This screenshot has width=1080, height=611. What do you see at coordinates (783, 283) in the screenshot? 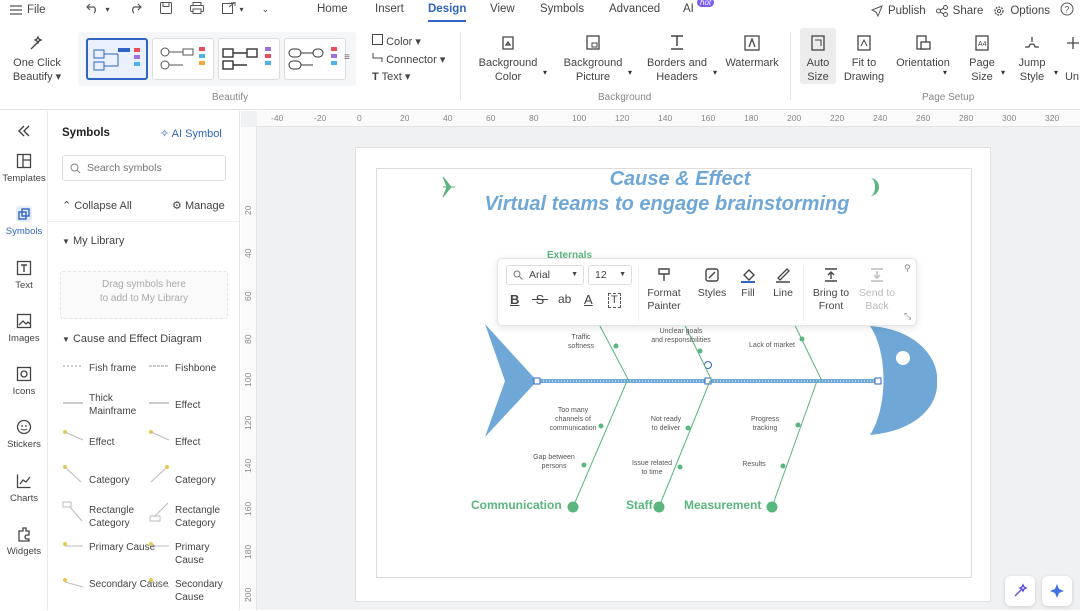
I see `line-button: Line` at bounding box center [783, 283].